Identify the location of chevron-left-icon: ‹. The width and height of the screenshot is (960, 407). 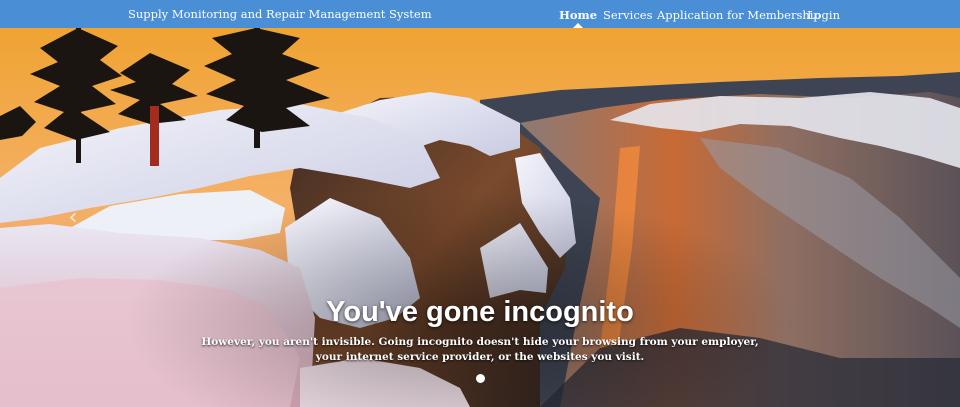
(73, 217).